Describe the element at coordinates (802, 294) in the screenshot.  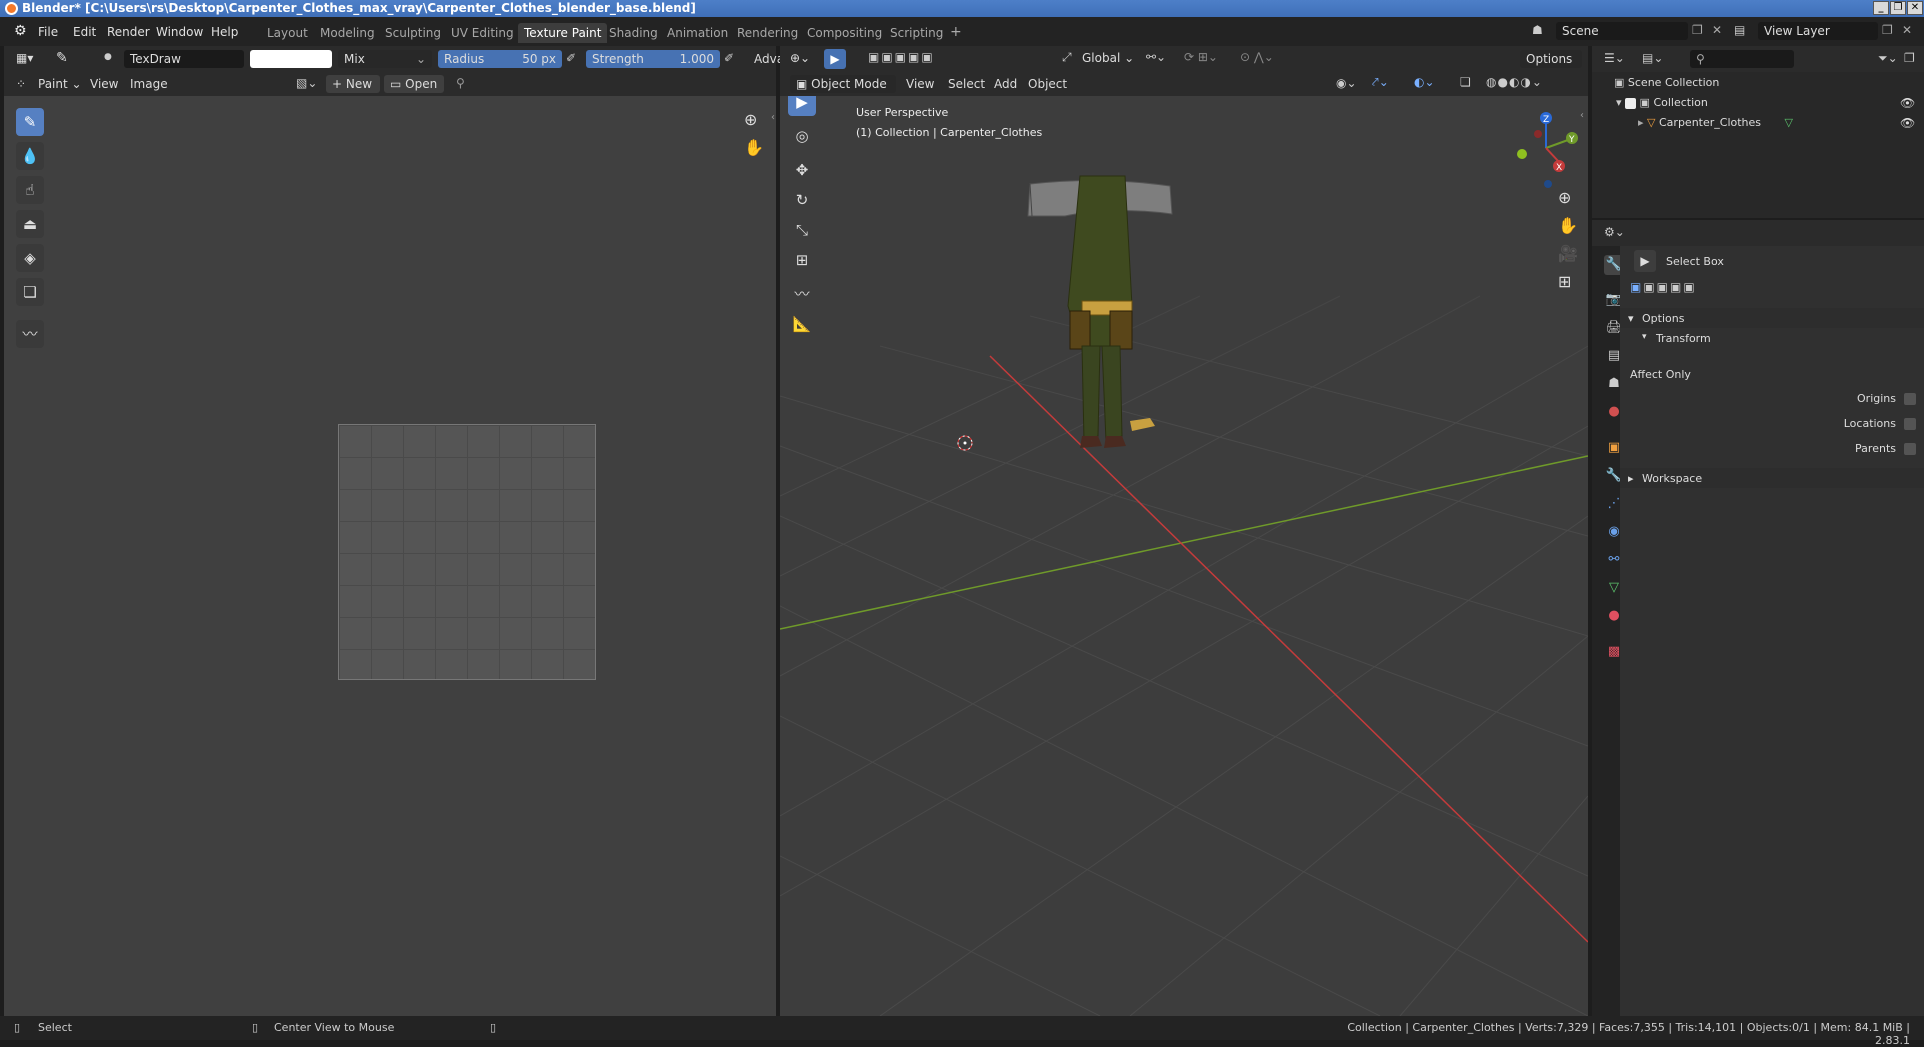
I see `annotate-3d-tool-icon: 〰` at that location.